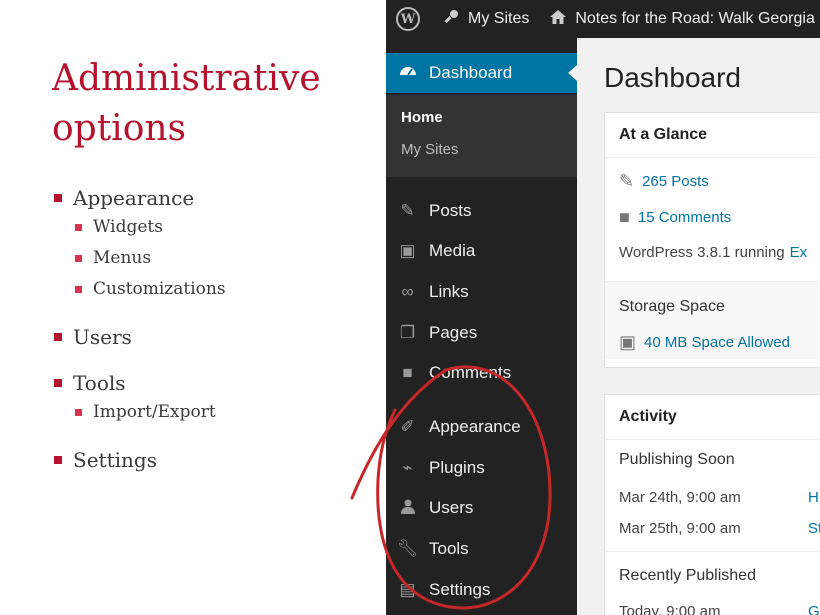 This screenshot has width=820, height=615. I want to click on sidebar-item-label: Tools, so click(449, 548).